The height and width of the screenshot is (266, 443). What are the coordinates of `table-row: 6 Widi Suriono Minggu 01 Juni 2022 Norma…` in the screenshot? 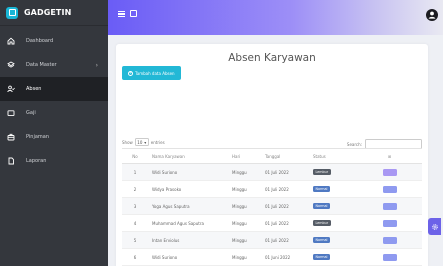 It's located at (272, 257).